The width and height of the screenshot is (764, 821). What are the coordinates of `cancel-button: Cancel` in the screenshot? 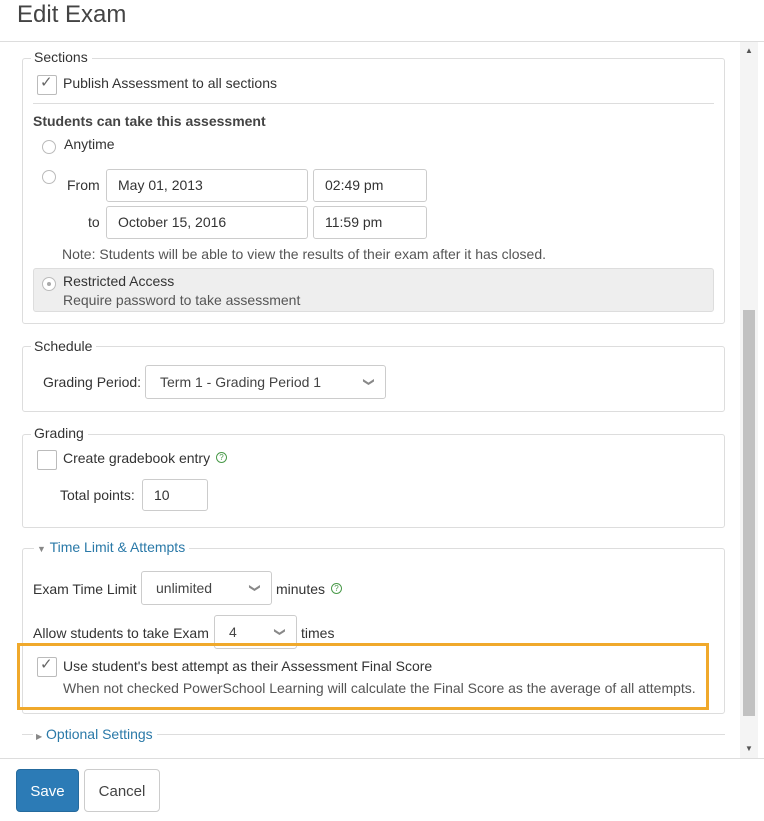 It's located at (122, 790).